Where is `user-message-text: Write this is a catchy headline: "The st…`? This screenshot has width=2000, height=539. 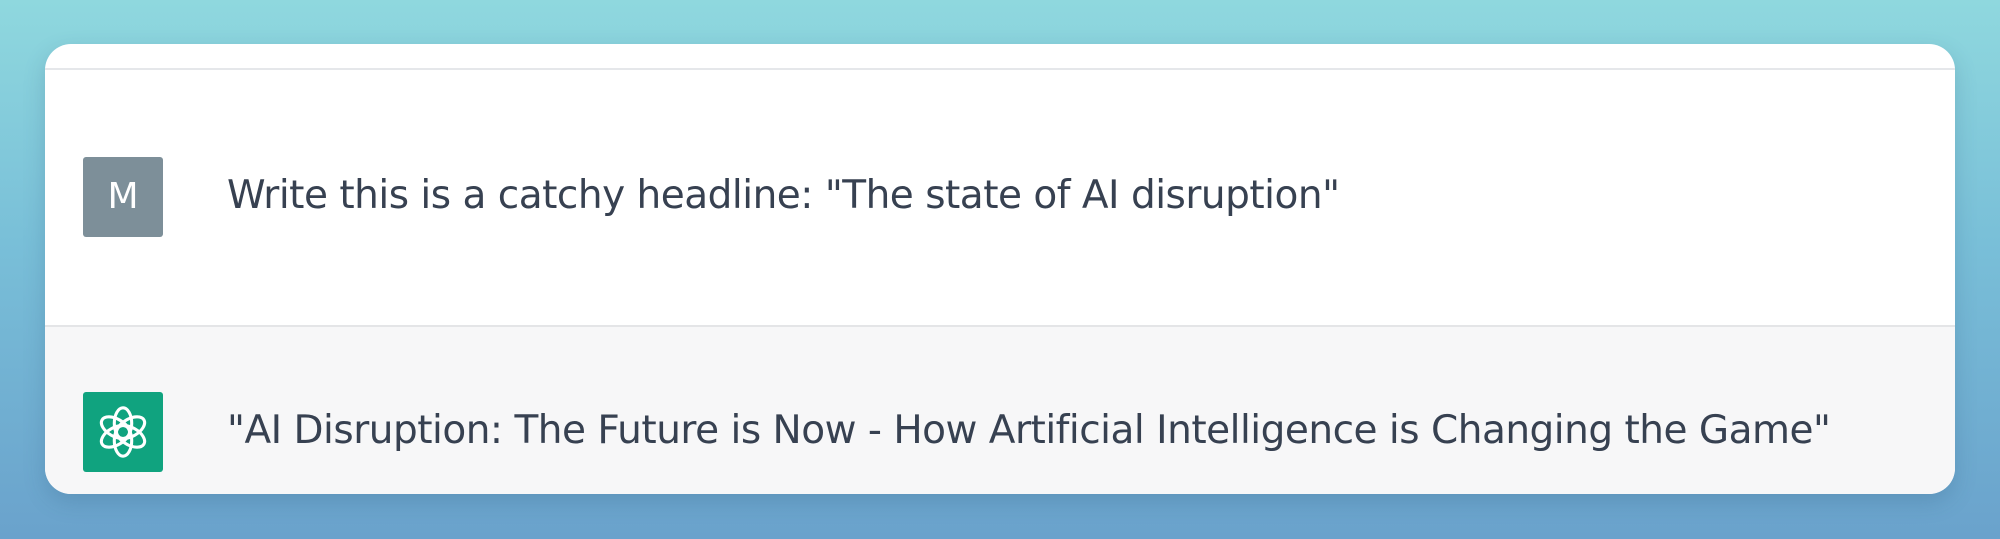 user-message-text: Write this is a catchy headline: "The st… is located at coordinates (783, 195).